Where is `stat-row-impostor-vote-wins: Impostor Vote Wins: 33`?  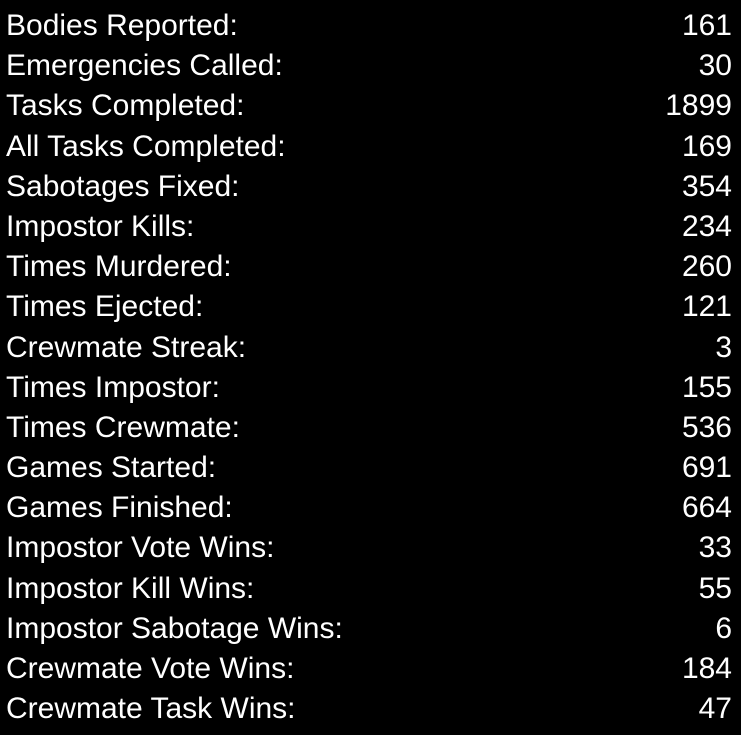
stat-row-impostor-vote-wins: Impostor Vote Wins: 33 is located at coordinates (370, 548).